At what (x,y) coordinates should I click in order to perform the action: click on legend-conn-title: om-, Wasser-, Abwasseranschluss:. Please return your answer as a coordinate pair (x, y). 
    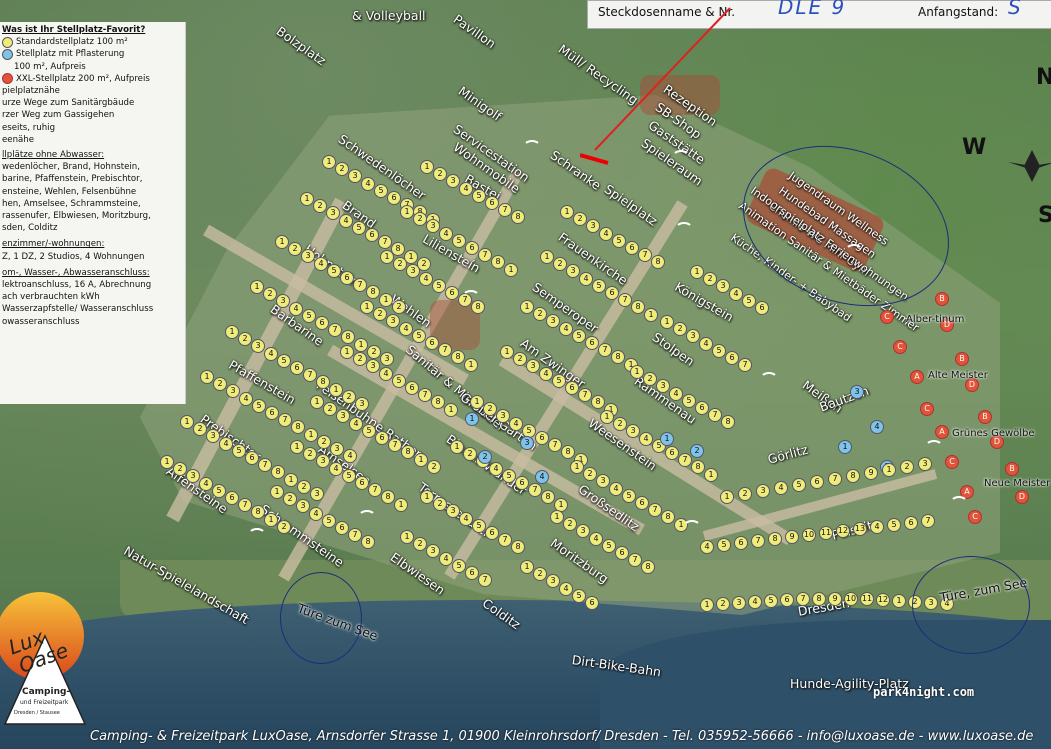
    Looking at the image, I should click on (76, 272).